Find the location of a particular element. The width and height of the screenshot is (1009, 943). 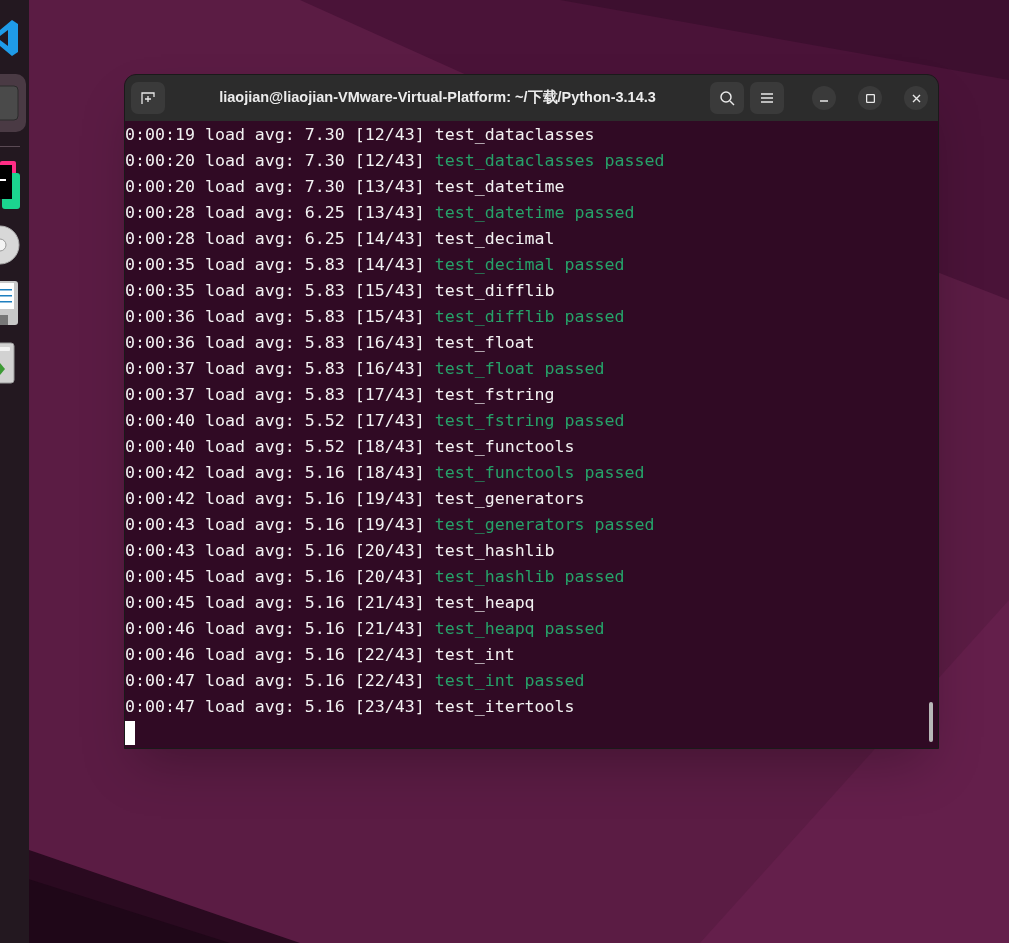

close-button is located at coordinates (916, 98).